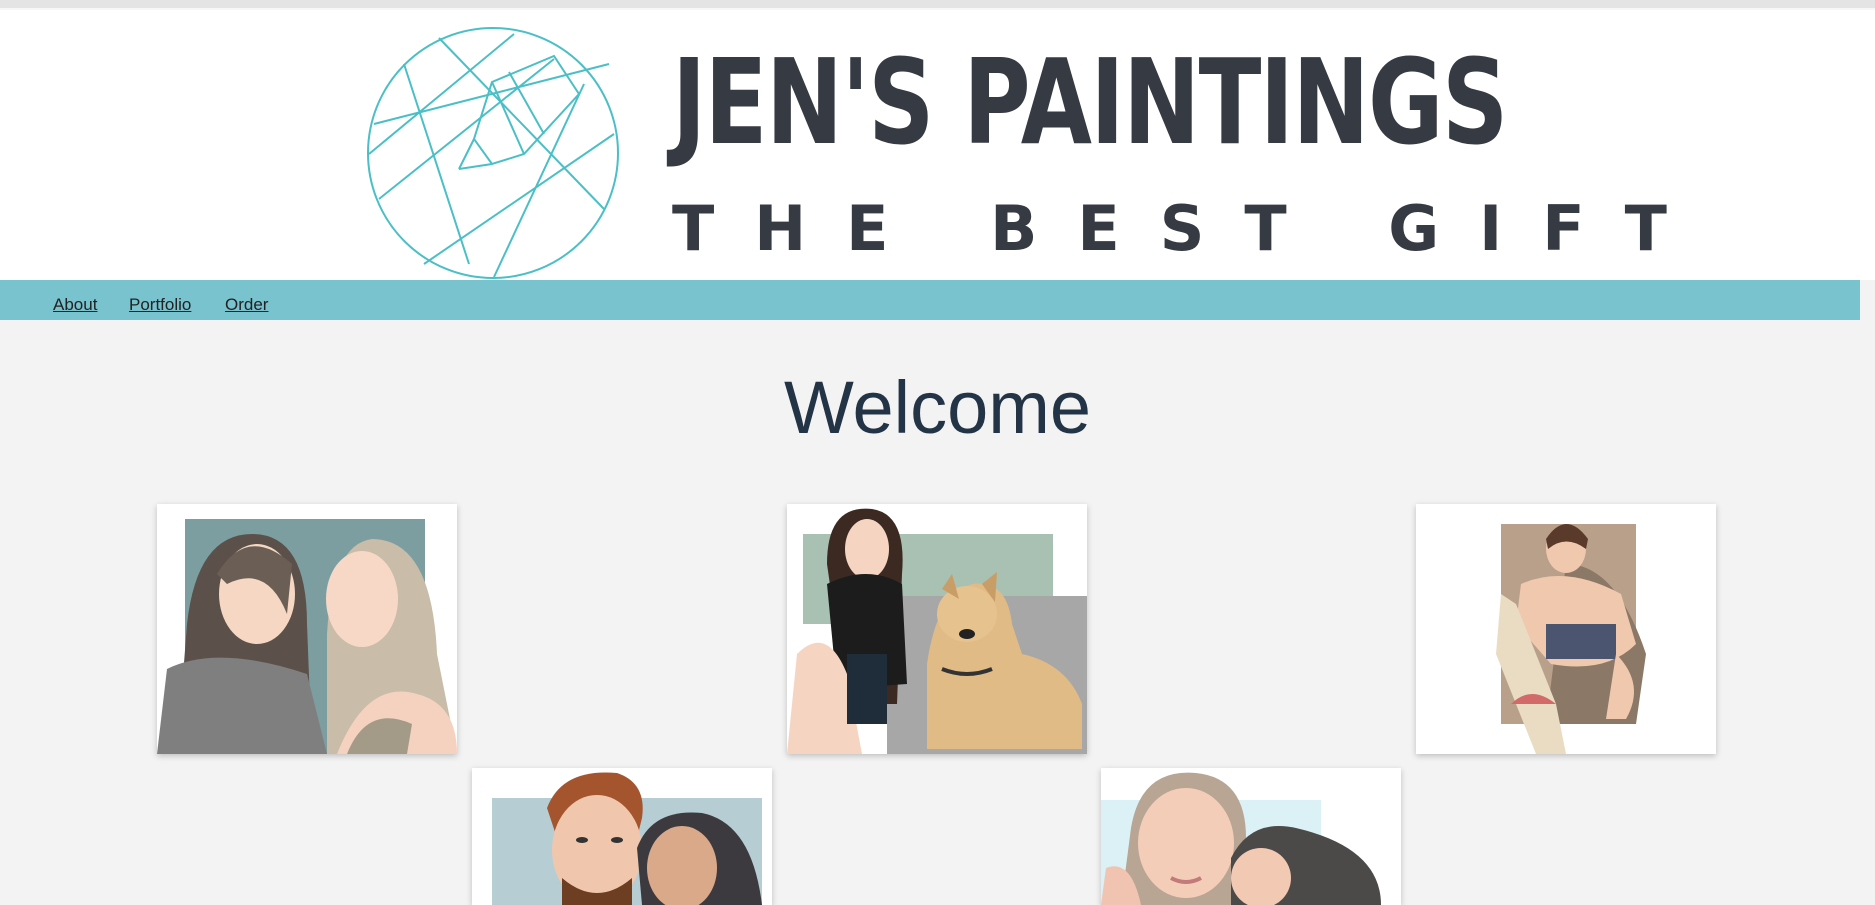 The height and width of the screenshot is (905, 1875). I want to click on nav-link-portfolio: Portfolio, so click(160, 305).